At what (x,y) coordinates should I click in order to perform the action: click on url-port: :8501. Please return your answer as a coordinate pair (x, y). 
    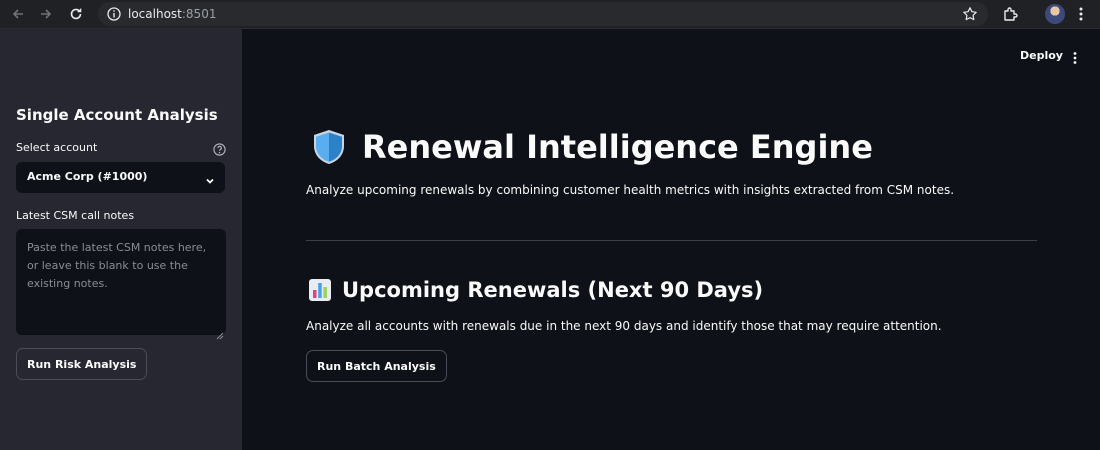
    Looking at the image, I should click on (199, 14).